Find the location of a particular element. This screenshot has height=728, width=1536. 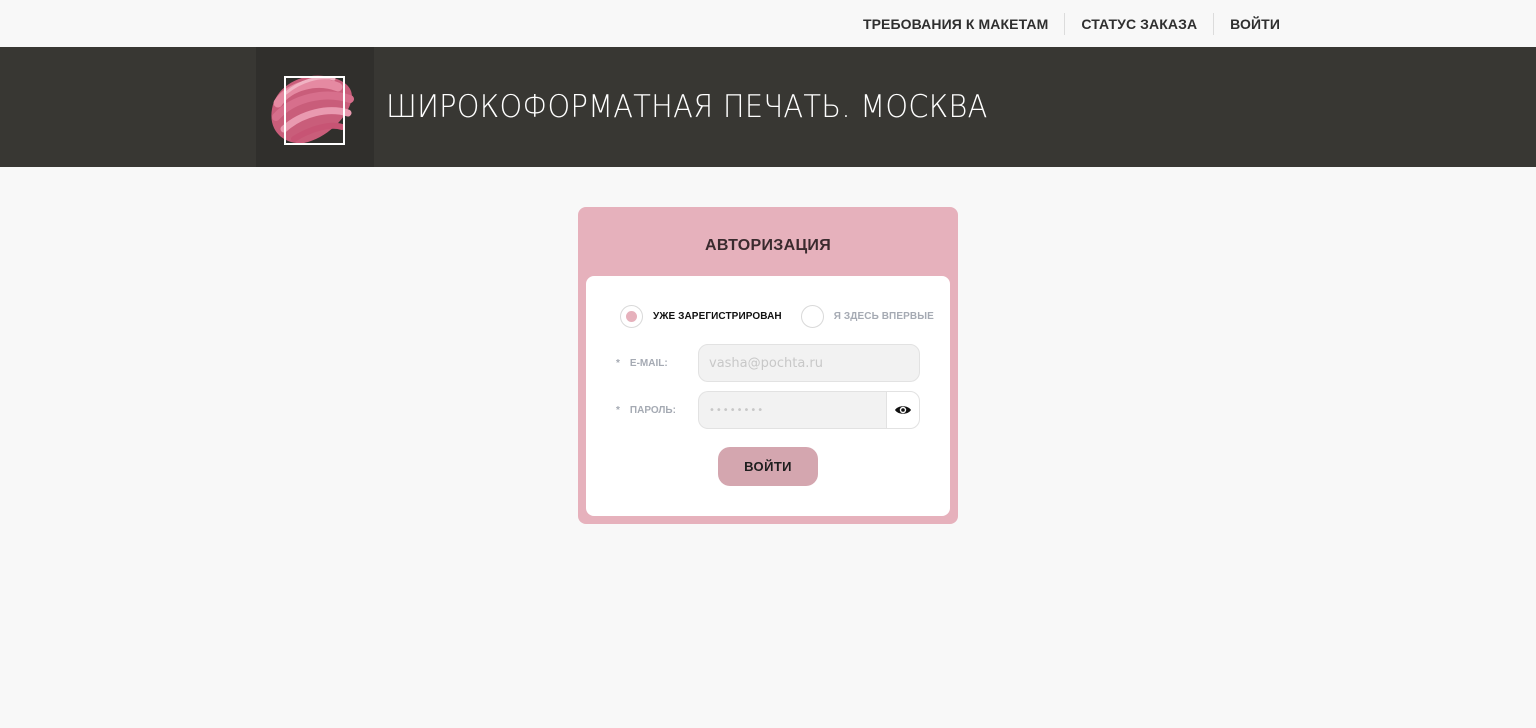

radio-registered-input is located at coordinates (631, 316).